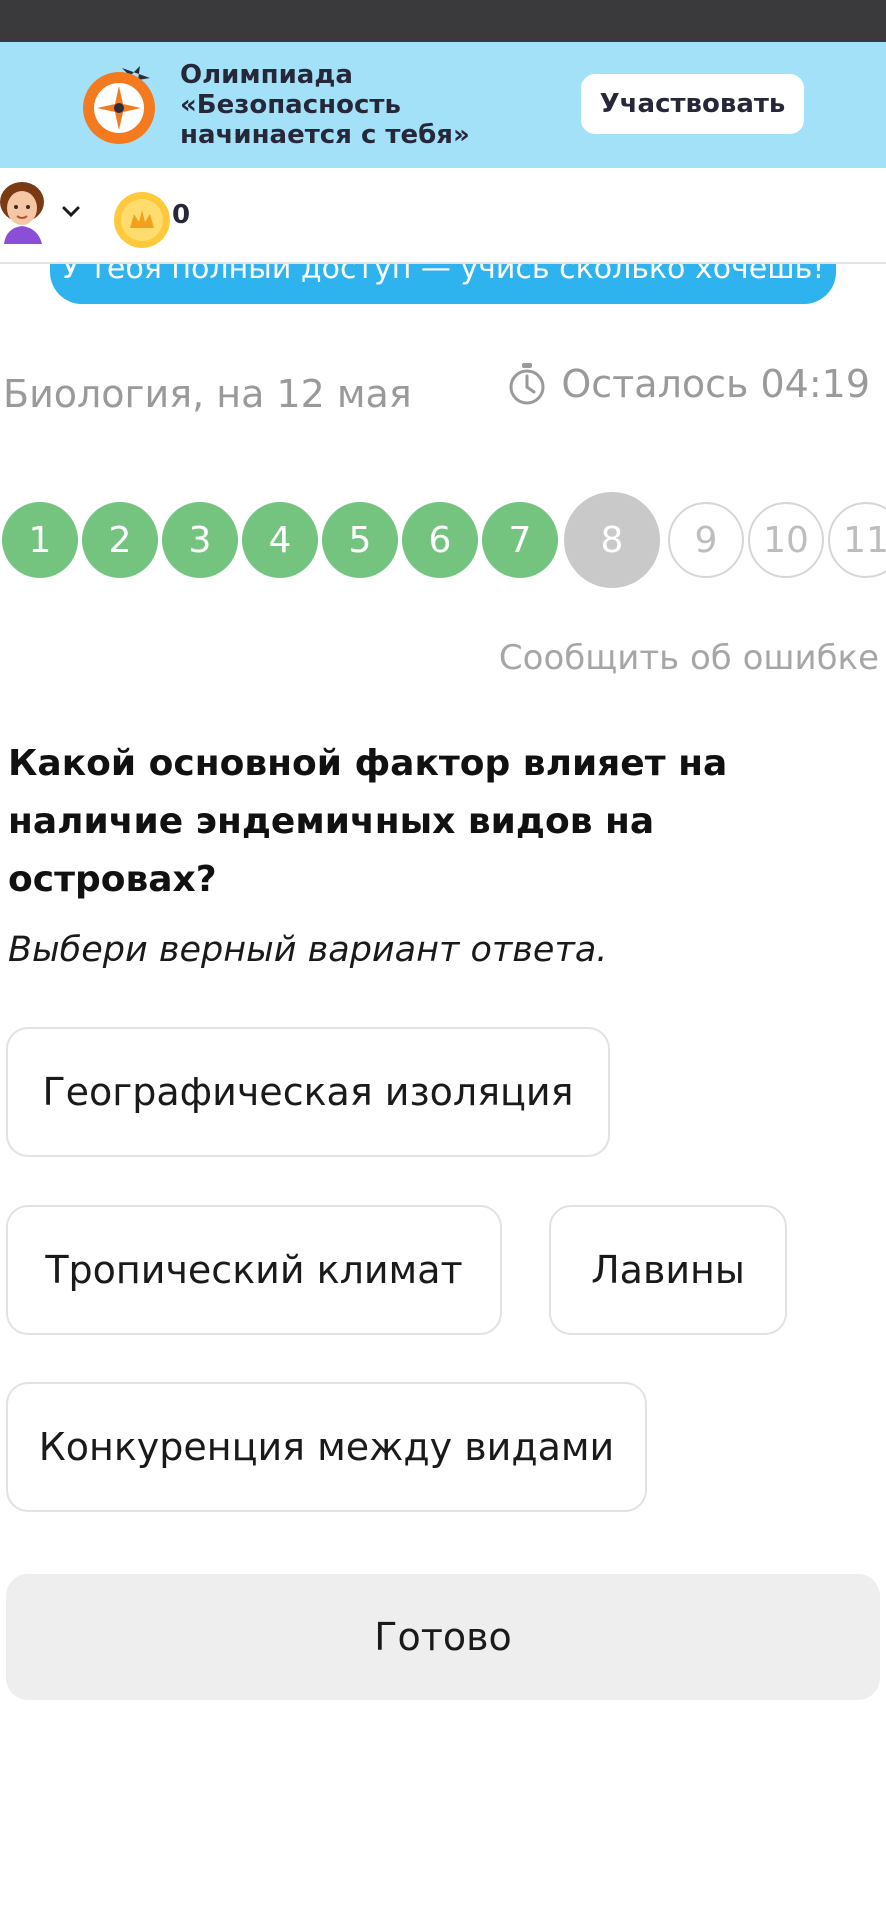  What do you see at coordinates (325, 135) in the screenshot?
I see `promo-title-line: начинается с тебя»` at bounding box center [325, 135].